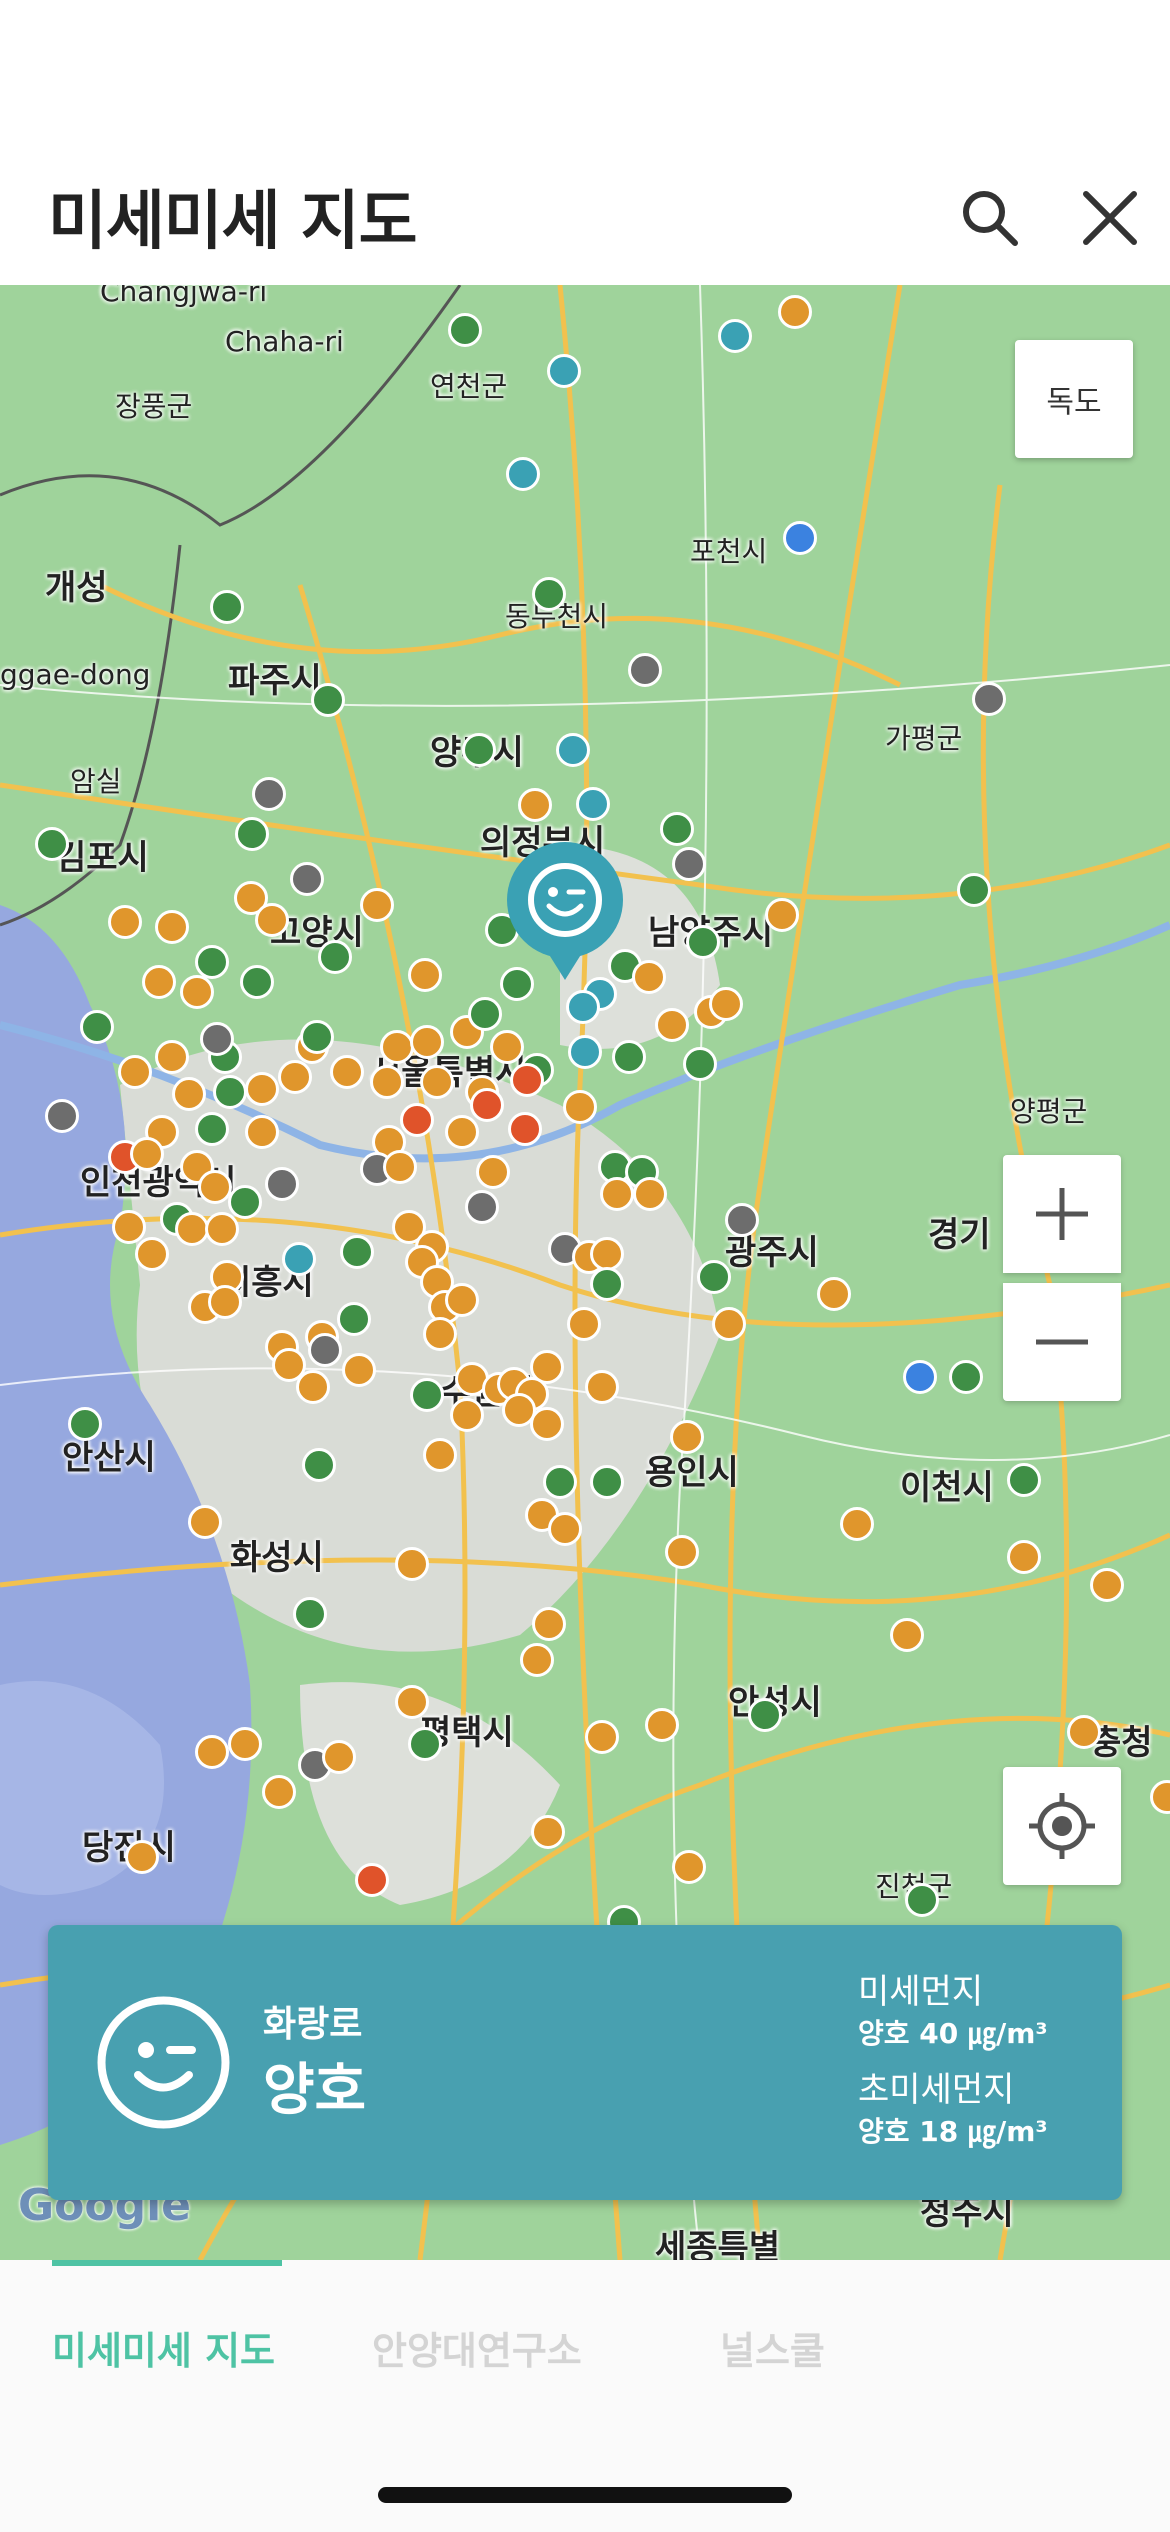 This screenshot has width=1170, height=2532. I want to click on zoom-out-button, so click(1062, 1342).